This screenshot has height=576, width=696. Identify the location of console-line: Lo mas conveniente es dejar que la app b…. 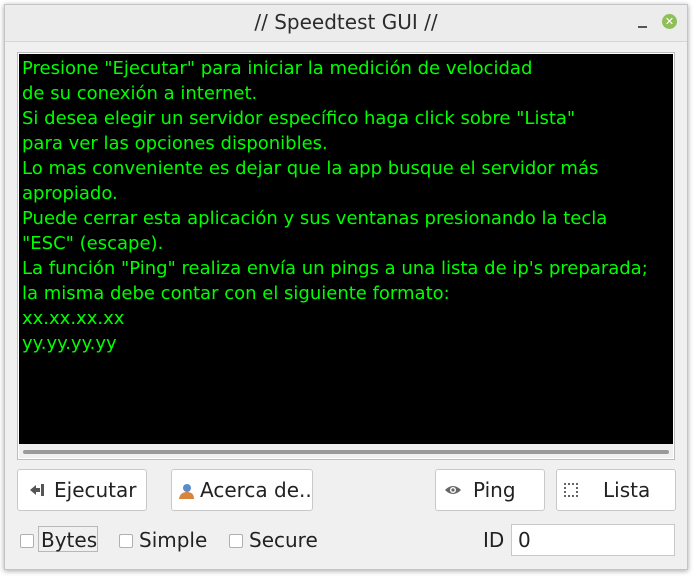
(310, 168).